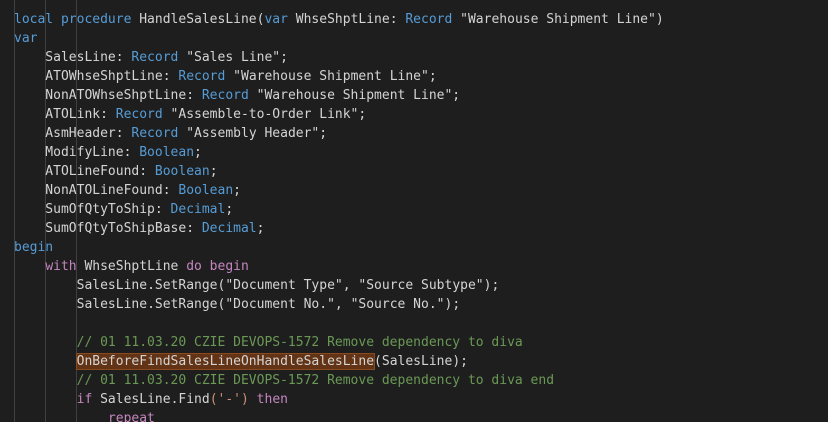 This screenshot has height=422, width=828. I want to click on highlighted-token: OnBeforeFindSalesLineOnHandleSalesLine, so click(225, 361).